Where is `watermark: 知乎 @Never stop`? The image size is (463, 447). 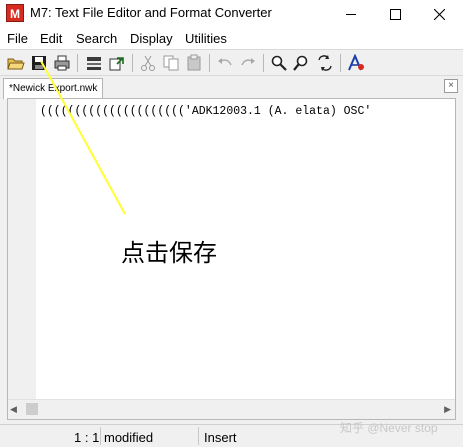
watermark: 知乎 @Never stop is located at coordinates (389, 428).